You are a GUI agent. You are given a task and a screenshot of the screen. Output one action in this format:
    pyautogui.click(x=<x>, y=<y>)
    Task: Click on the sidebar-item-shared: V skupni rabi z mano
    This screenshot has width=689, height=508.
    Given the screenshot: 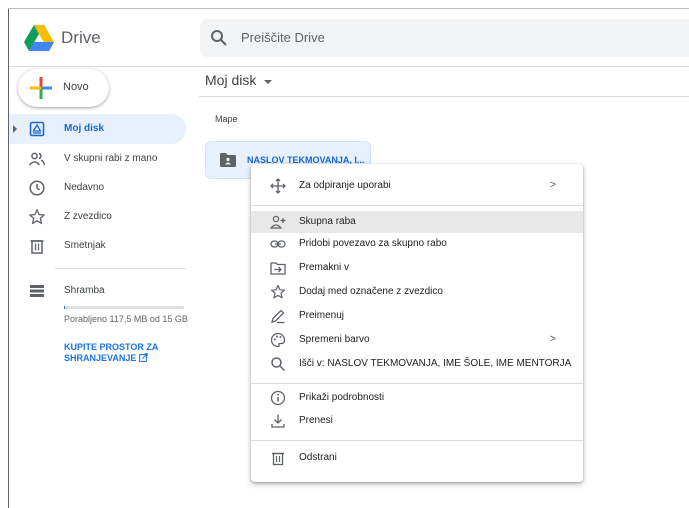 What is the action you would take?
    pyautogui.click(x=97, y=159)
    